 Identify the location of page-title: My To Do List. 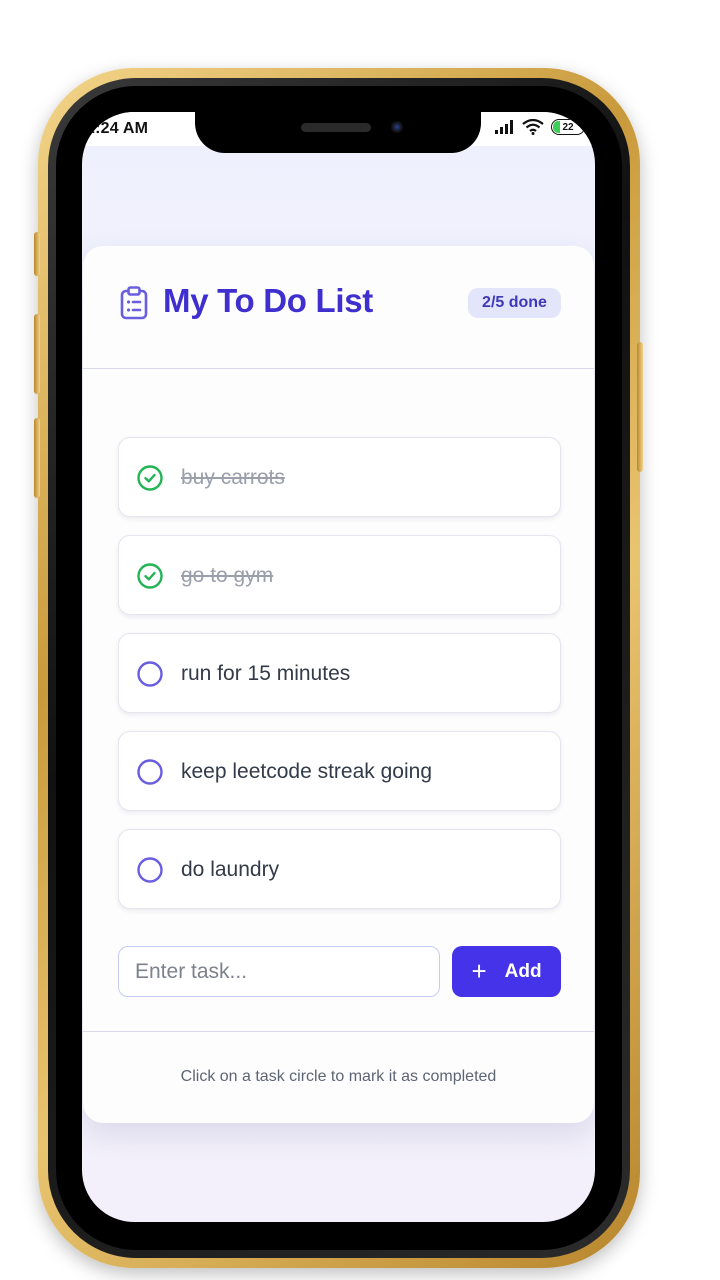
(268, 300).